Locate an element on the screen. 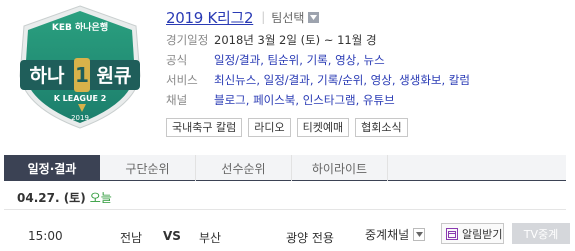  service-links: 최신뉴스, 일정/결과, 기록/순위, 영상, 생생화보, 칼럼 is located at coordinates (342, 80).